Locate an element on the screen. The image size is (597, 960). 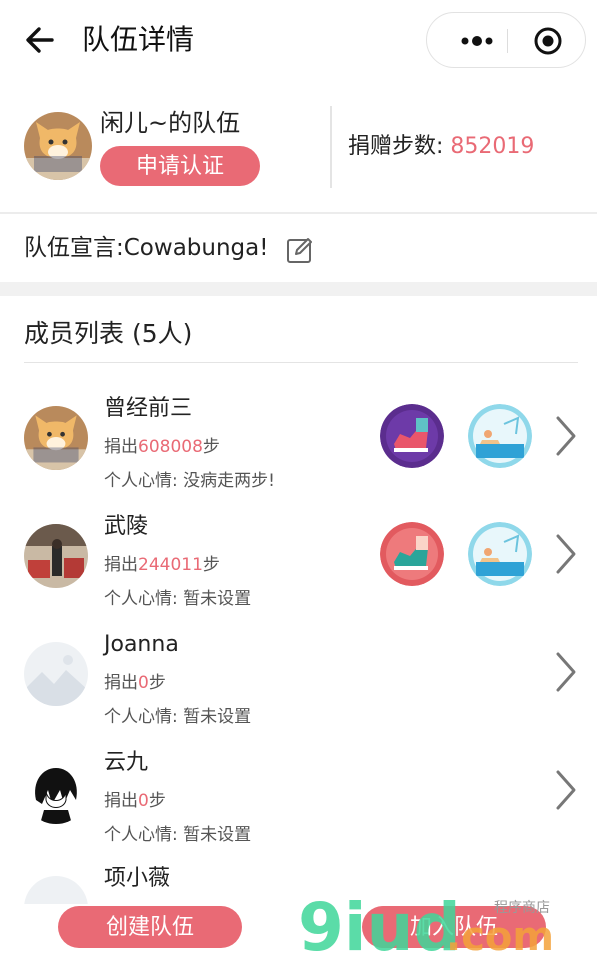
more-dots-icon is located at coordinates (477, 41).